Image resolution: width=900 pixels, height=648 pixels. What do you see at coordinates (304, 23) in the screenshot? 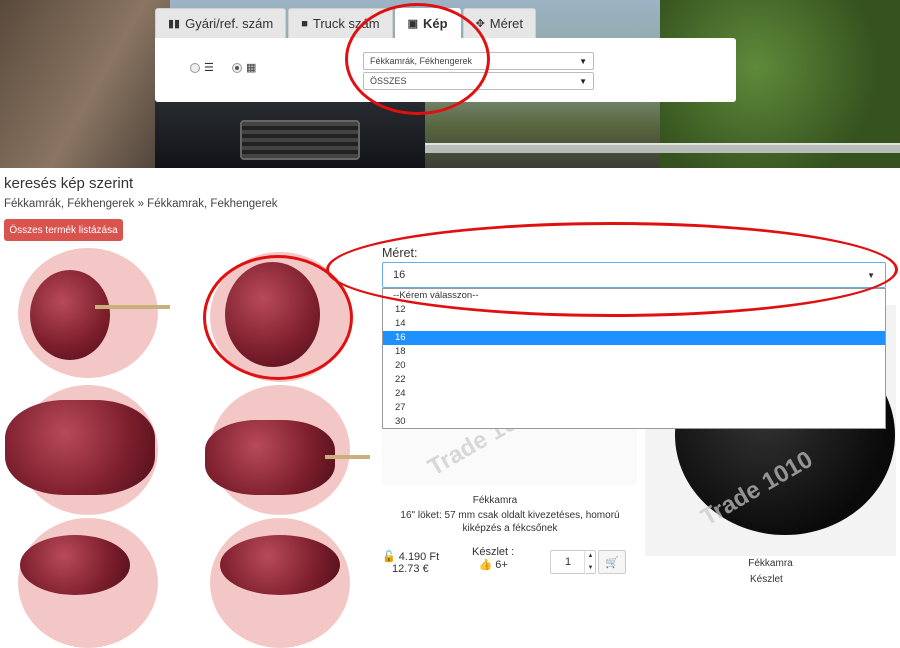
I see `truck-icon: ■` at bounding box center [304, 23].